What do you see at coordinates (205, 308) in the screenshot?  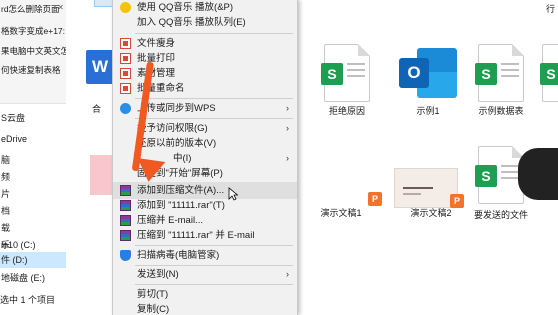 I see `menu-item-copy: 复制(C)` at bounding box center [205, 308].